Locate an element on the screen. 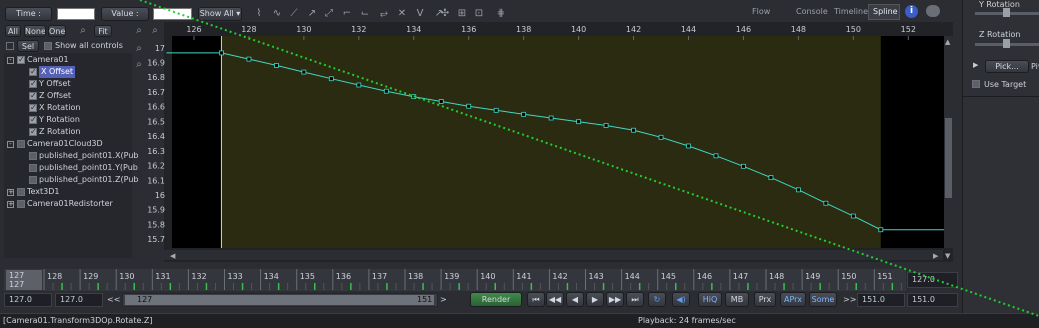 The image size is (1039, 328). tree-label: Camera01Cloud3D is located at coordinates (65, 144).